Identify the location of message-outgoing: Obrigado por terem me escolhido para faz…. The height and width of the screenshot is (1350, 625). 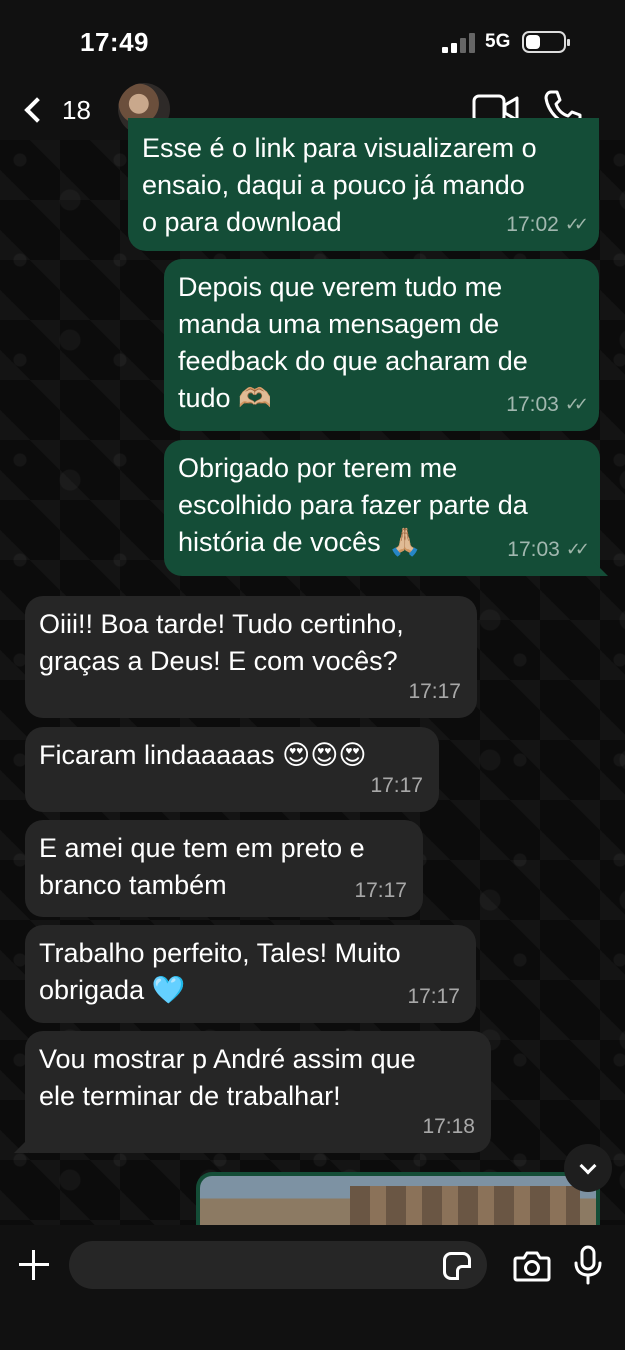
(382, 508).